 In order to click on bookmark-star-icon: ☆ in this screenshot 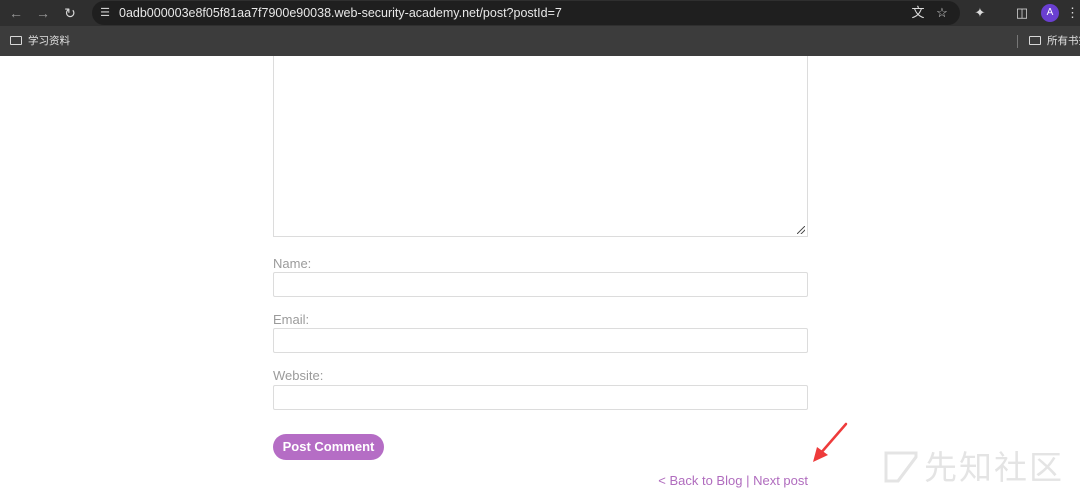, I will do `click(942, 13)`.